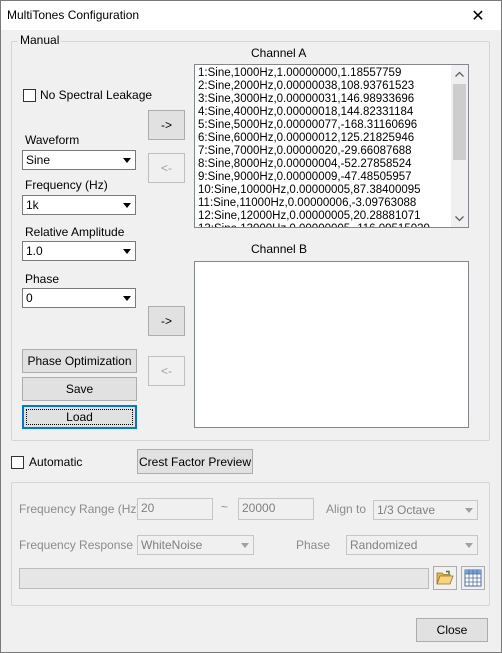 The image size is (502, 653). What do you see at coordinates (324, 190) in the screenshot?
I see `channel-a-item: 10:Sine,10000Hz,0.00000005,87.38400095` at bounding box center [324, 190].